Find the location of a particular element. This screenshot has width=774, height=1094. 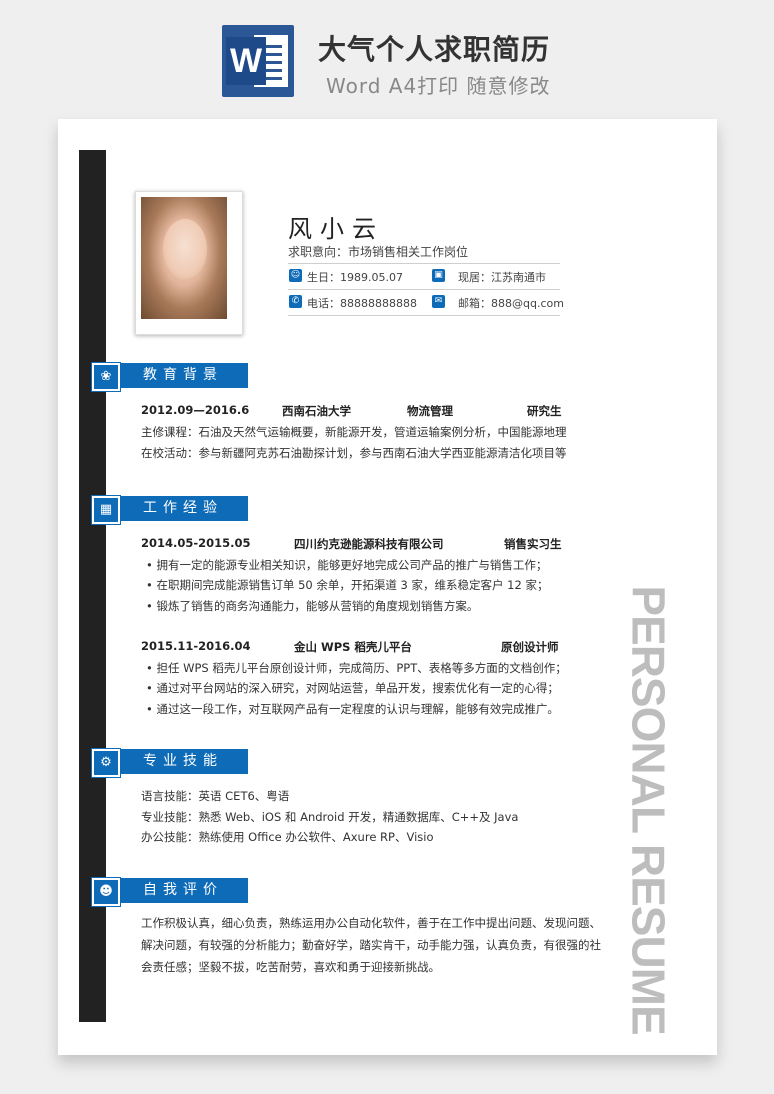

leaf-icon: ❀ is located at coordinates (106, 377).